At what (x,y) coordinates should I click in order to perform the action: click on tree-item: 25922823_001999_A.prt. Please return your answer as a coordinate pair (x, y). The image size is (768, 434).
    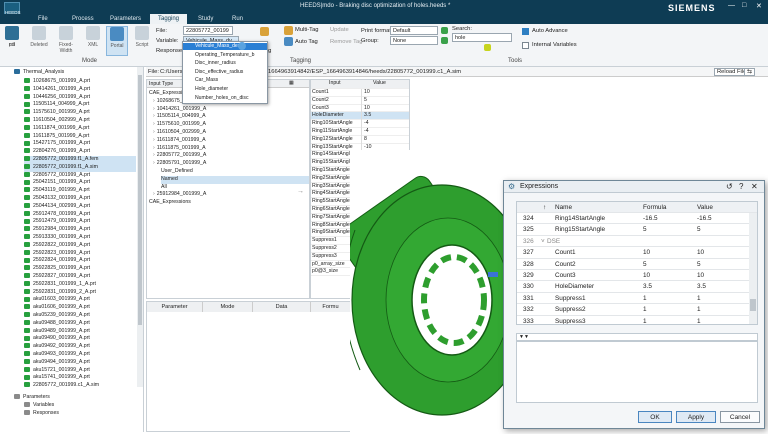
    Looking at the image, I should click on (57, 254).